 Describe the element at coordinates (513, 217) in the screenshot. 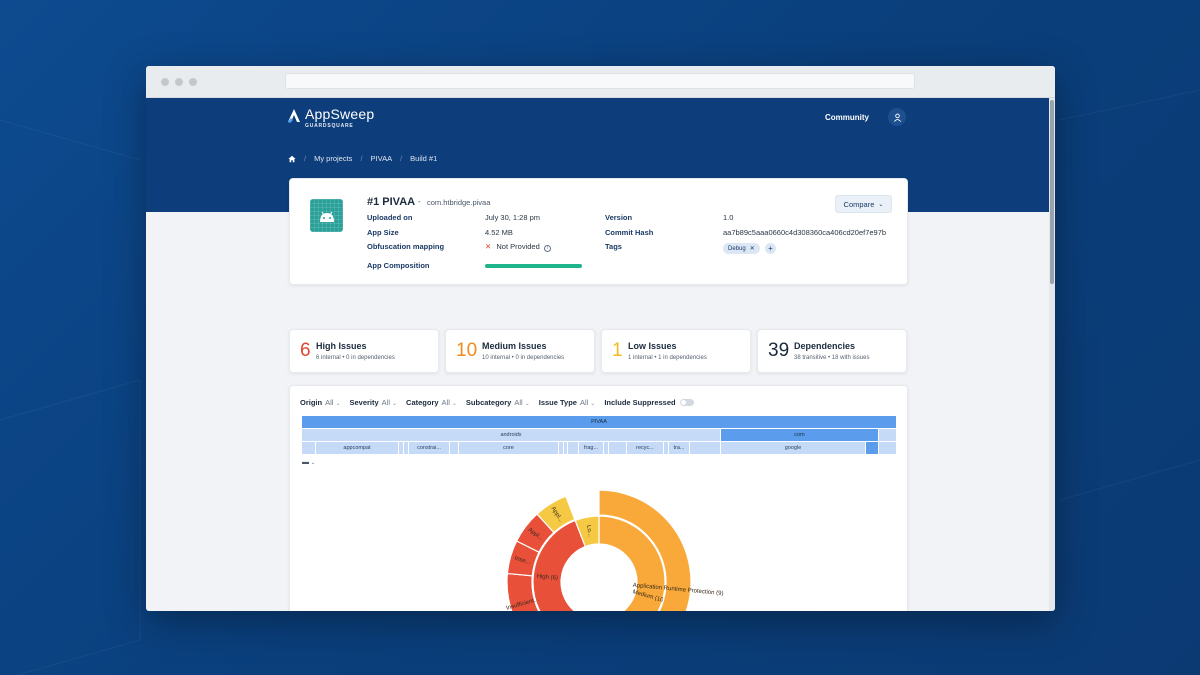

I see `uploaded-on-value: July 30, 1:28 pm` at that location.